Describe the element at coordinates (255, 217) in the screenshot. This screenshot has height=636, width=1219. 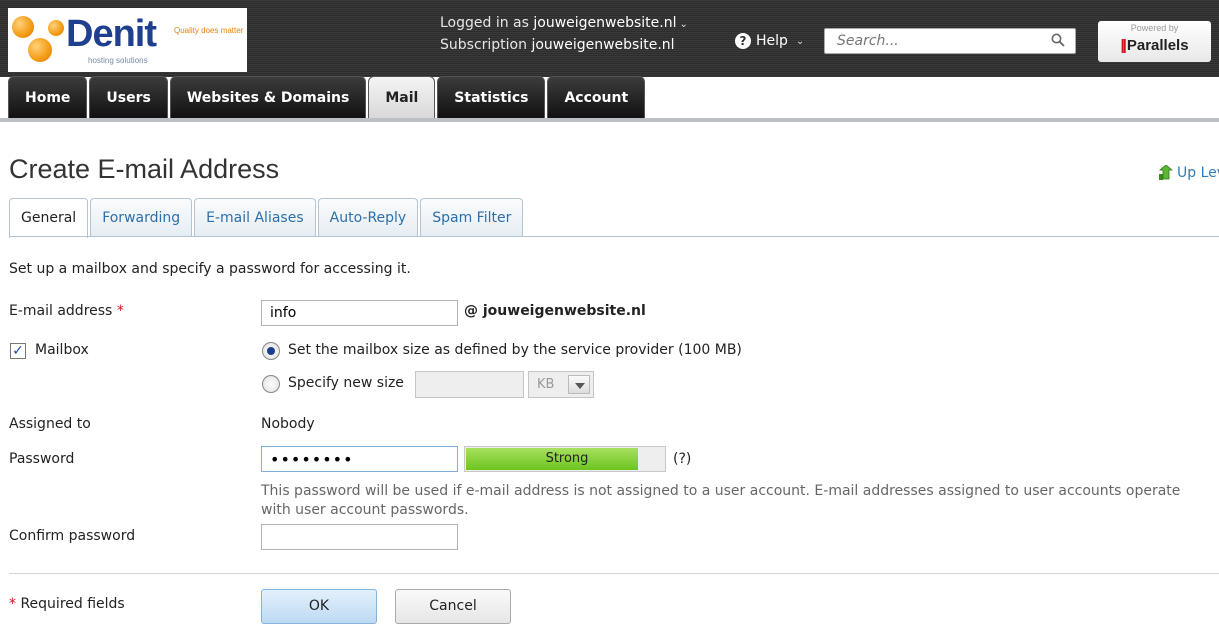
I see `tab-email-aliases: E-mail Aliases` at that location.